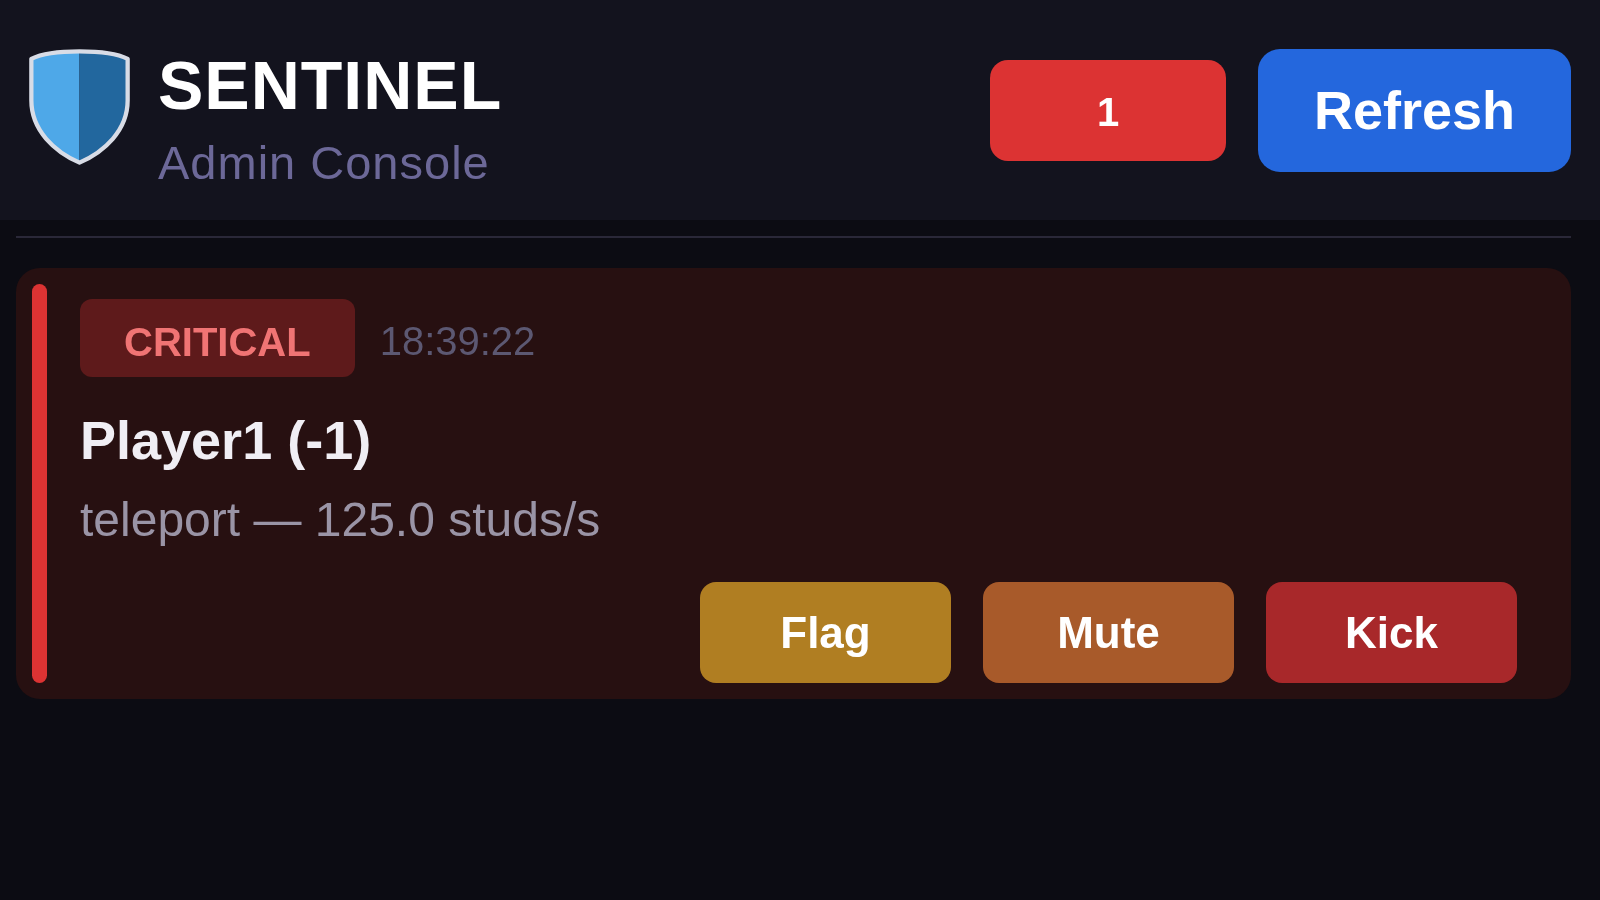 The image size is (1600, 900). What do you see at coordinates (340, 519) in the screenshot?
I see `alert-detail: teleport — 125.0 studs/s` at bounding box center [340, 519].